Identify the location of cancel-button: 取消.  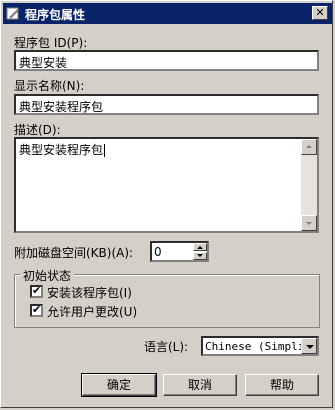
(200, 385).